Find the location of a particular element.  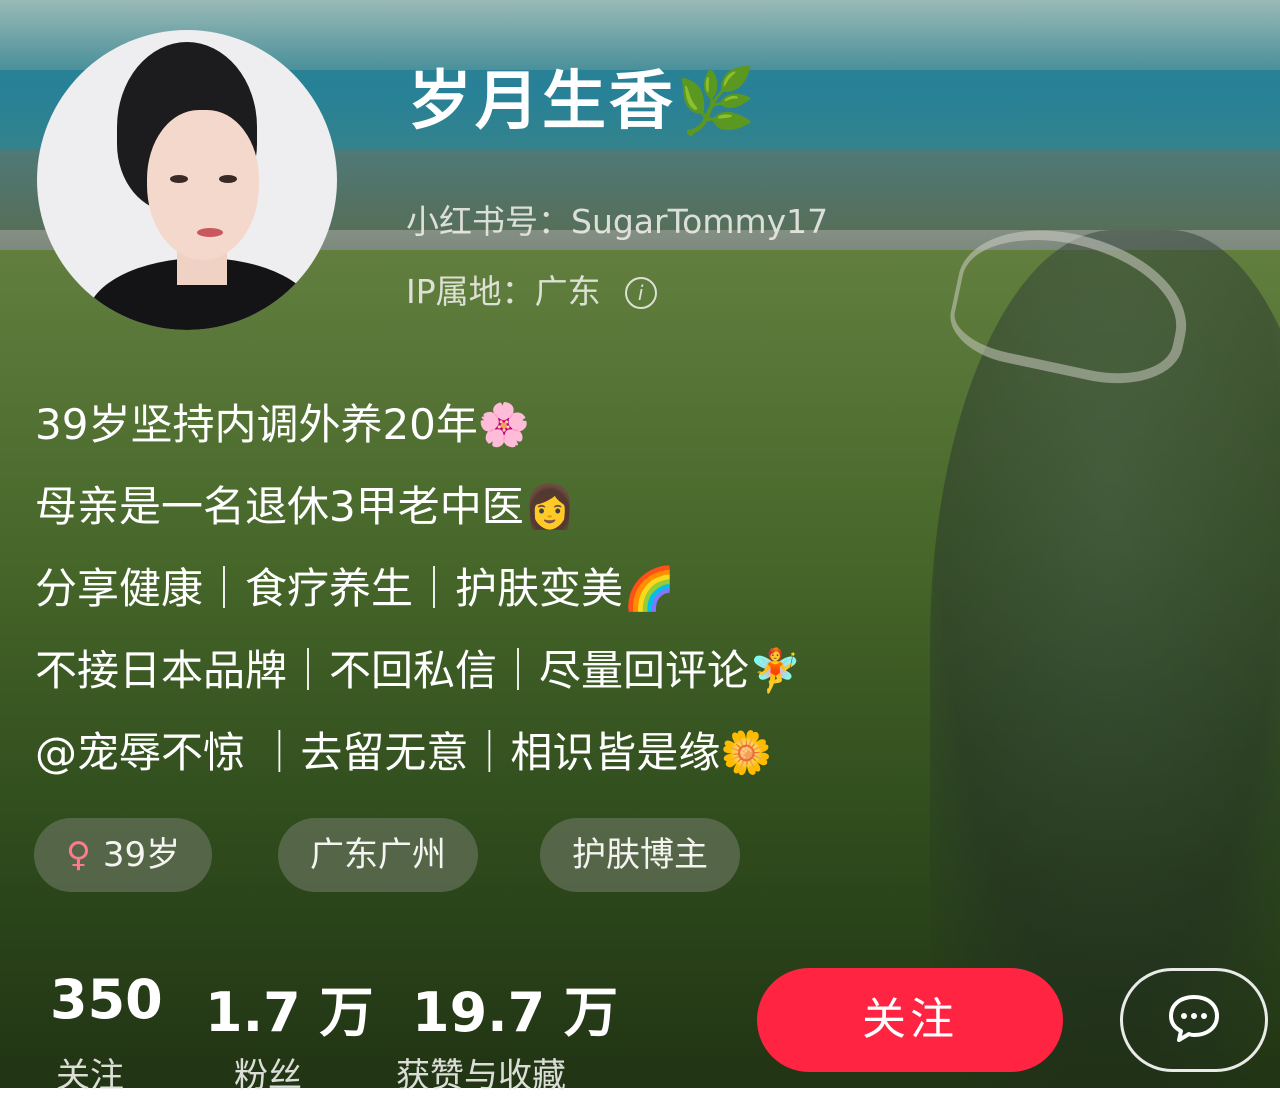

tag-age: ♀ 39岁 is located at coordinates (123, 855).